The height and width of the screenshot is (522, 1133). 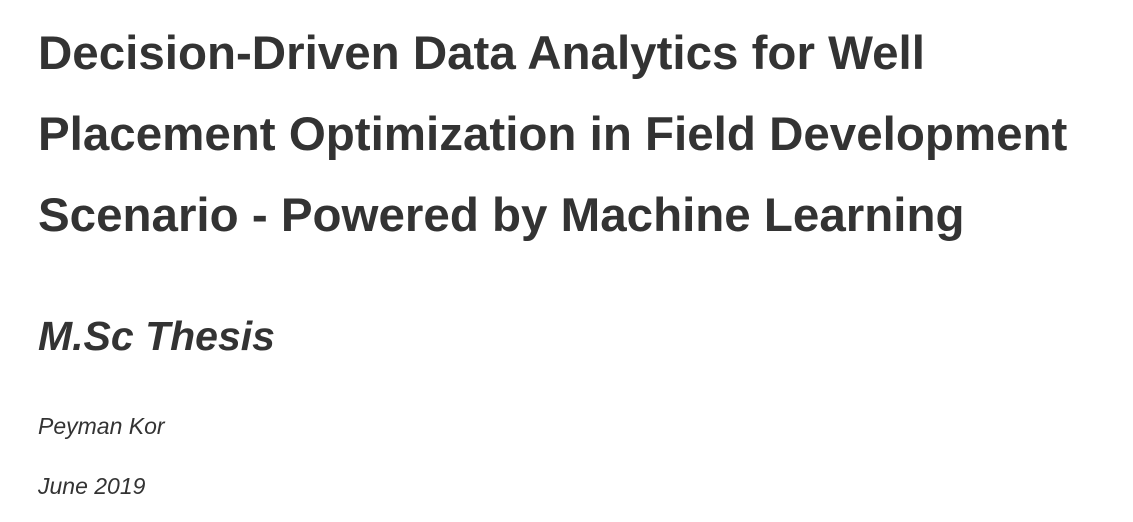 I want to click on author-name: Peyman Kor, so click(x=101, y=426).